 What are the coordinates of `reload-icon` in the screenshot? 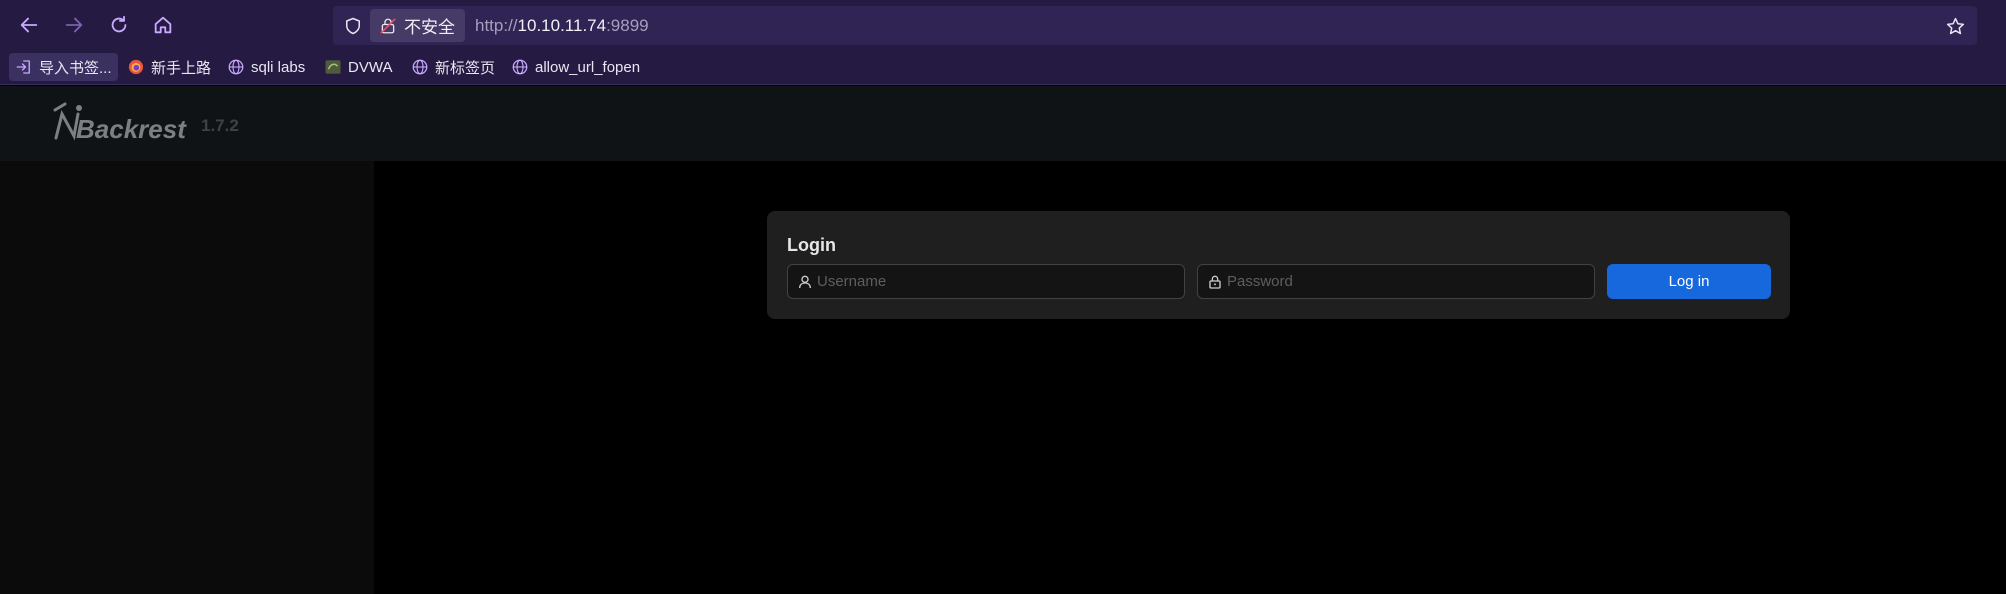 It's located at (119, 24).